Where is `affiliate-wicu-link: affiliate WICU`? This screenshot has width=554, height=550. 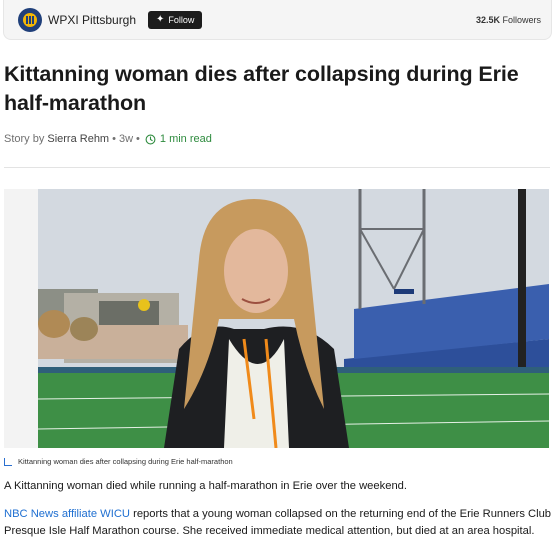
affiliate-wicu-link: affiliate WICU is located at coordinates (96, 514).